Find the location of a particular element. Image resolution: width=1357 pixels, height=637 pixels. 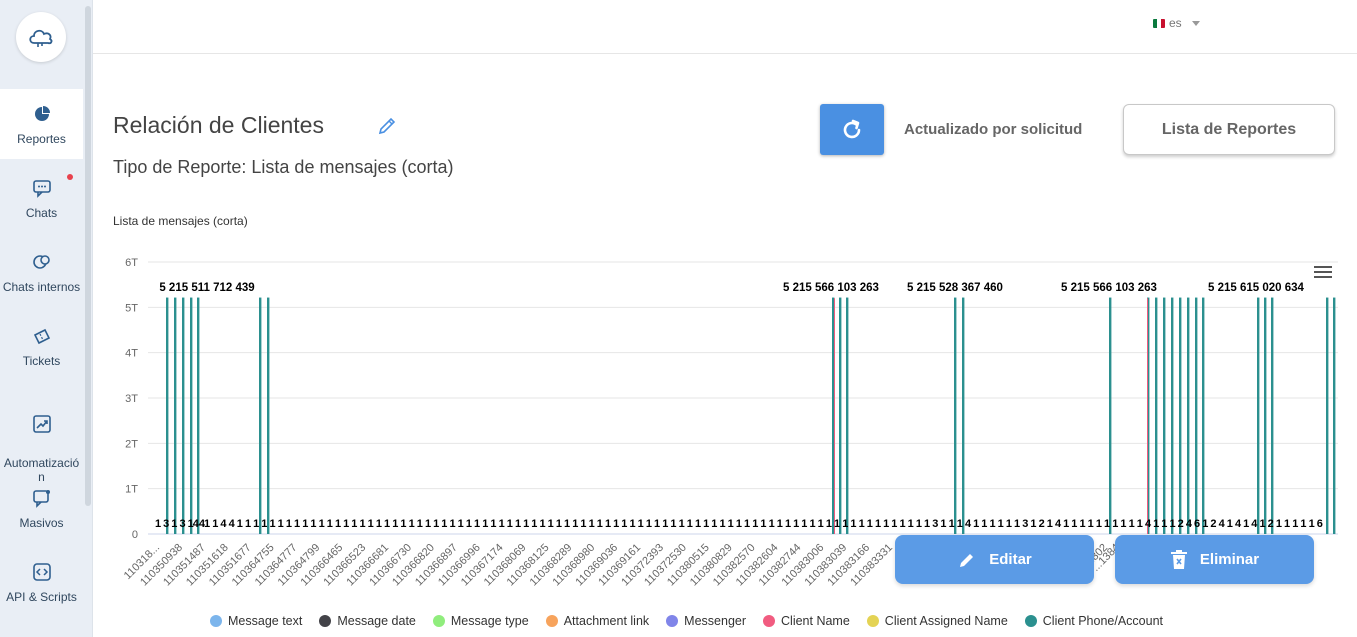

x-tick-label: 110366730 is located at coordinates (390, 565).